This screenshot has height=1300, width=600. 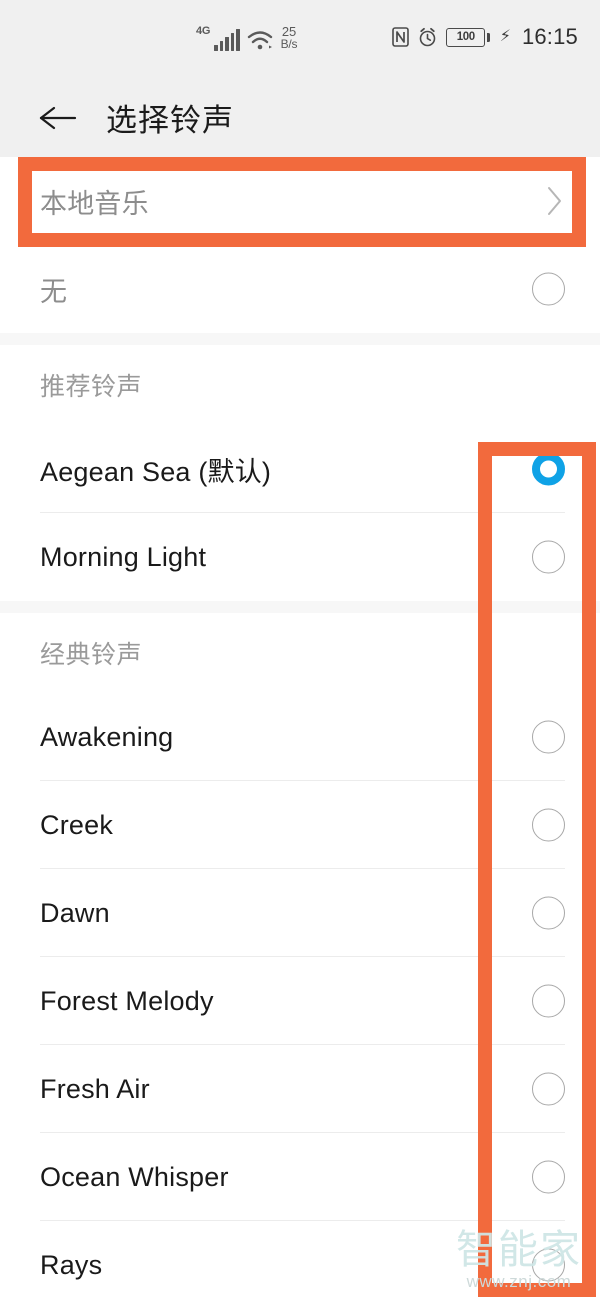 I want to click on list-item-ringtone: Ocean Whisper, so click(x=300, y=1177).